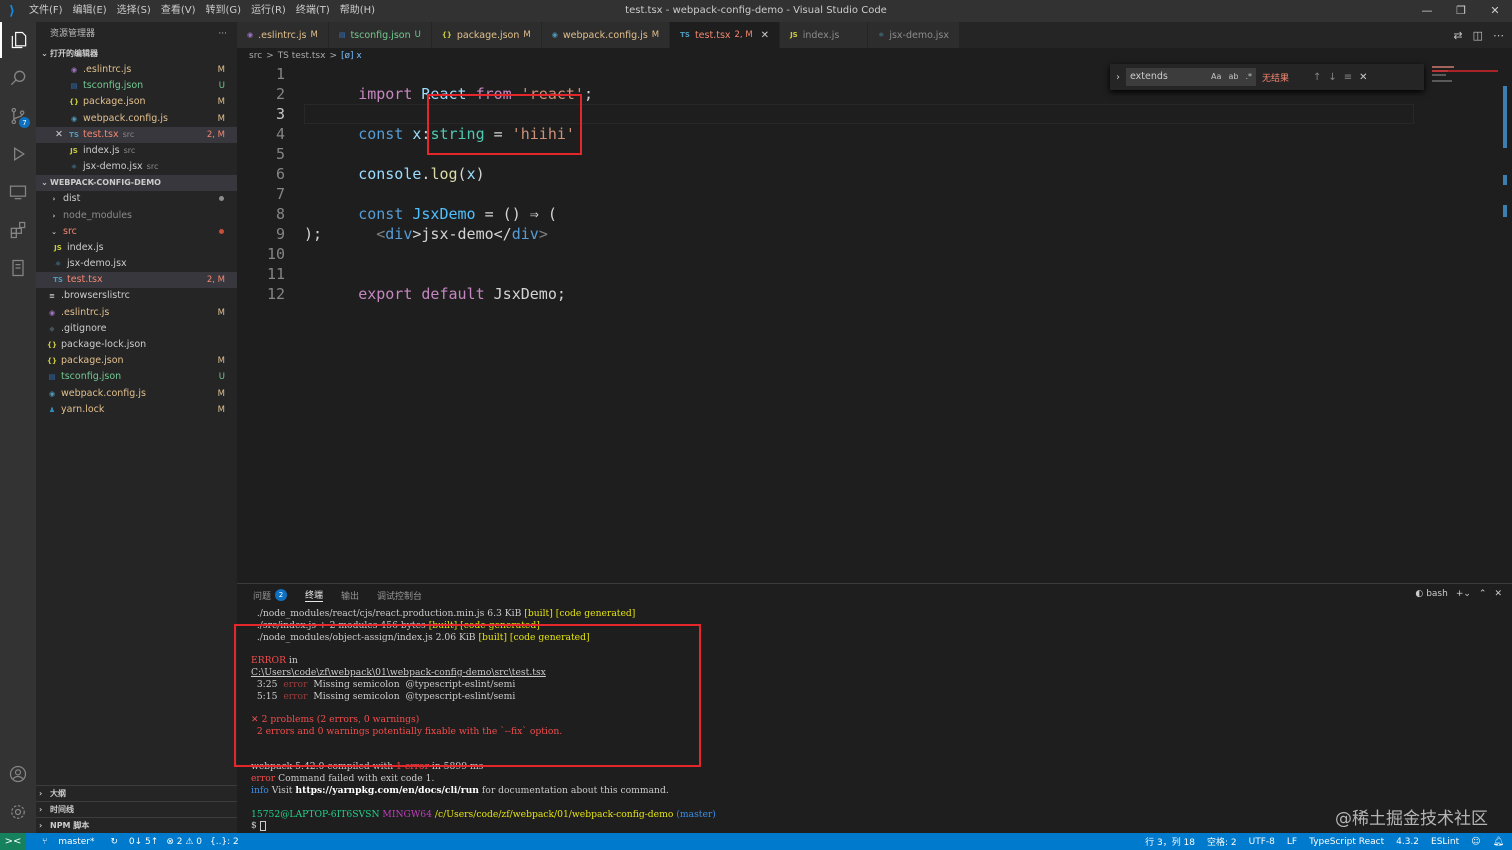 This screenshot has height=850, width=1512. Describe the element at coordinates (136, 86) in the screenshot. I see `open-editor-item: ▤ tsconfig.json U` at that location.